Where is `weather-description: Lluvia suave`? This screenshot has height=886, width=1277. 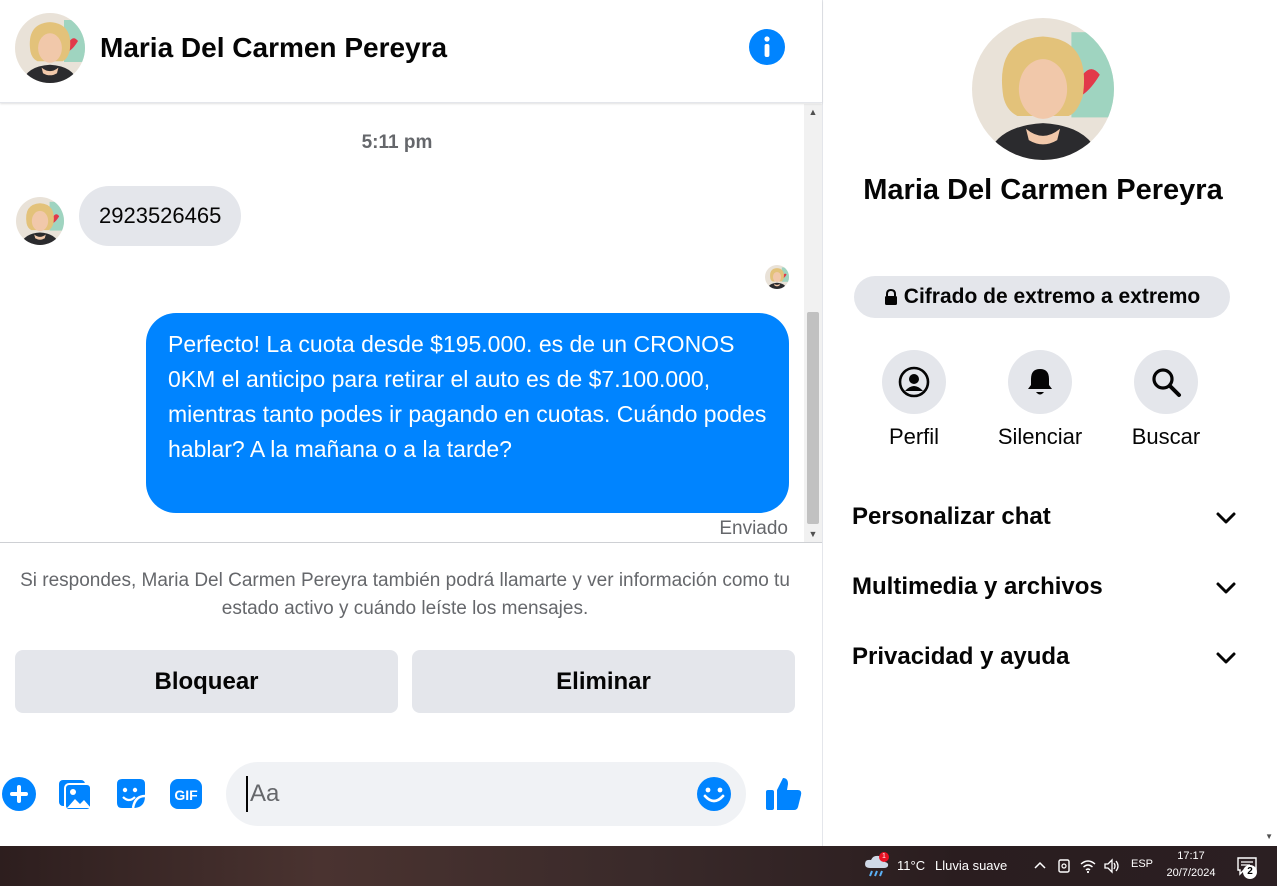
weather-description: Lluvia suave is located at coordinates (971, 865).